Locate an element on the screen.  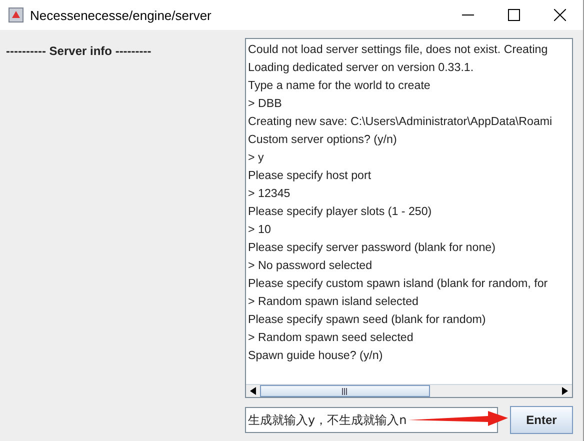
console-line: Type a name for the world to create is located at coordinates (340, 86).